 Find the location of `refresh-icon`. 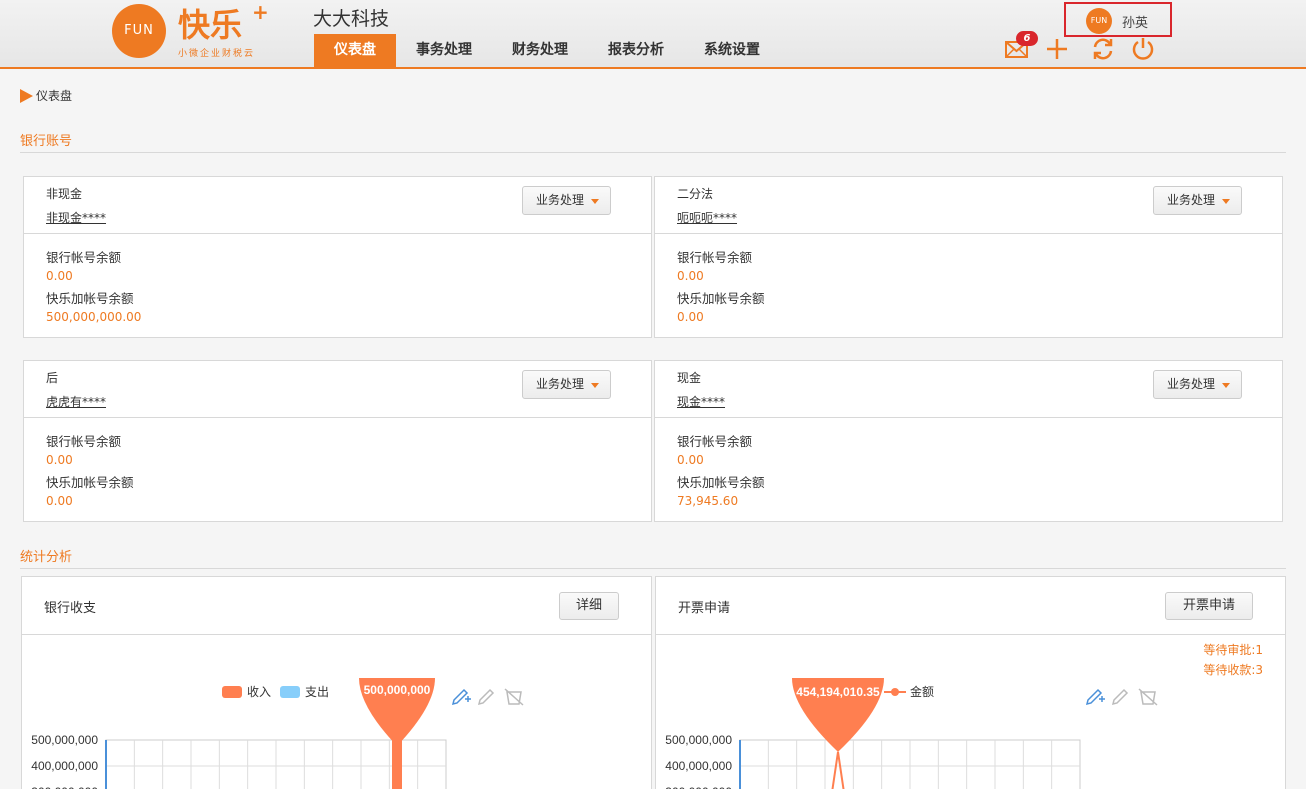

refresh-icon is located at coordinates (1103, 49).